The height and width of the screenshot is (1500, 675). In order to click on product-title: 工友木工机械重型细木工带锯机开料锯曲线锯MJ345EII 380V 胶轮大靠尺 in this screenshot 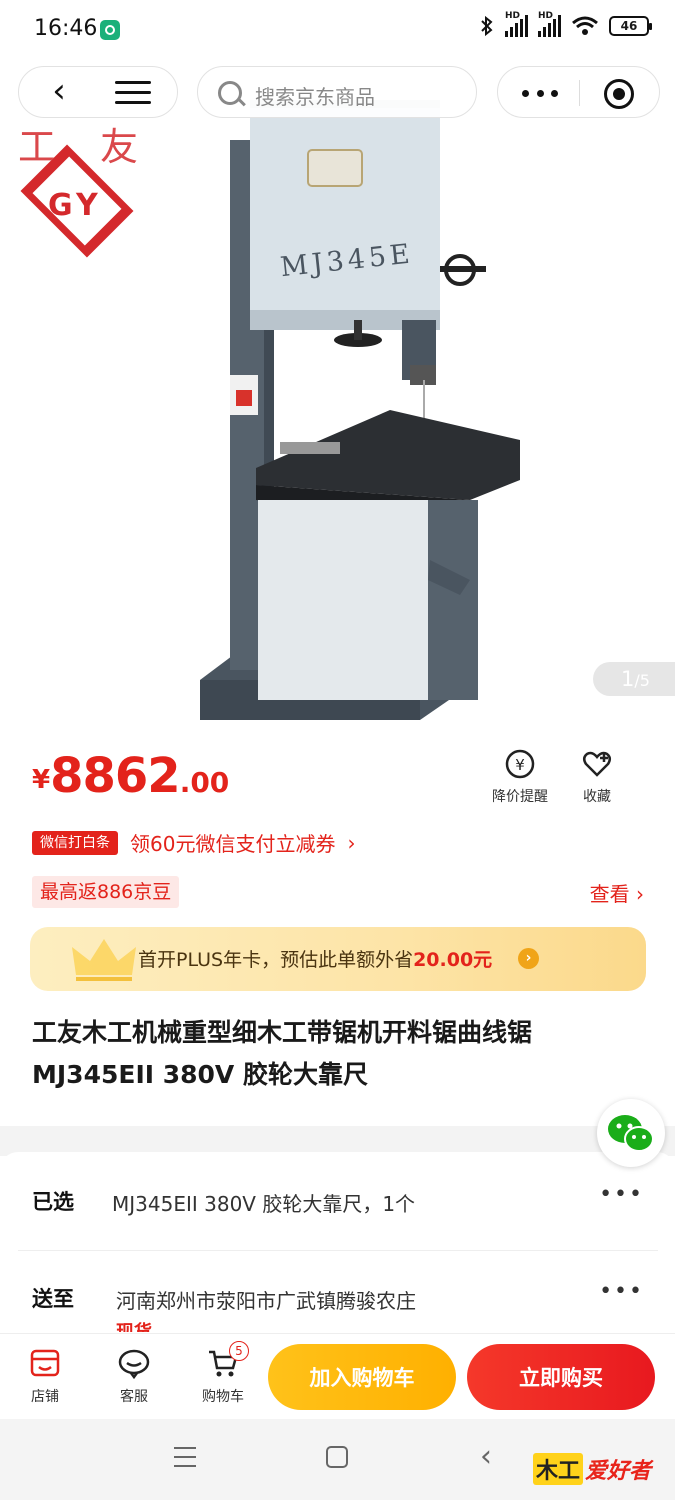, I will do `click(282, 1053)`.